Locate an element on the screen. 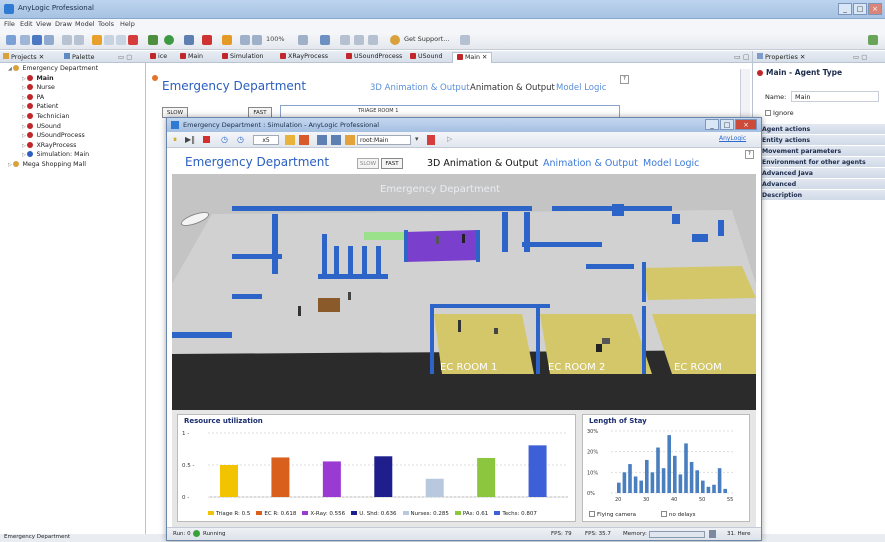 The width and height of the screenshot is (885, 542). tree-item: ▷ Nurse is located at coordinates (73, 89).